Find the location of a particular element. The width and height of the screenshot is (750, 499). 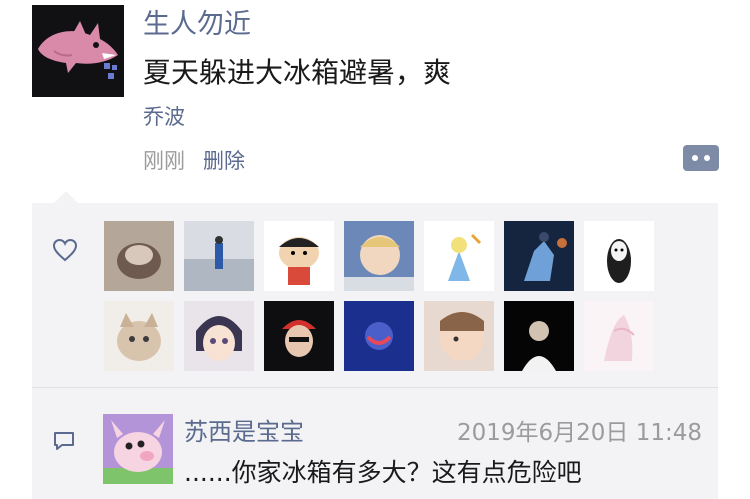

likes-comments-divider is located at coordinates (375, 387).